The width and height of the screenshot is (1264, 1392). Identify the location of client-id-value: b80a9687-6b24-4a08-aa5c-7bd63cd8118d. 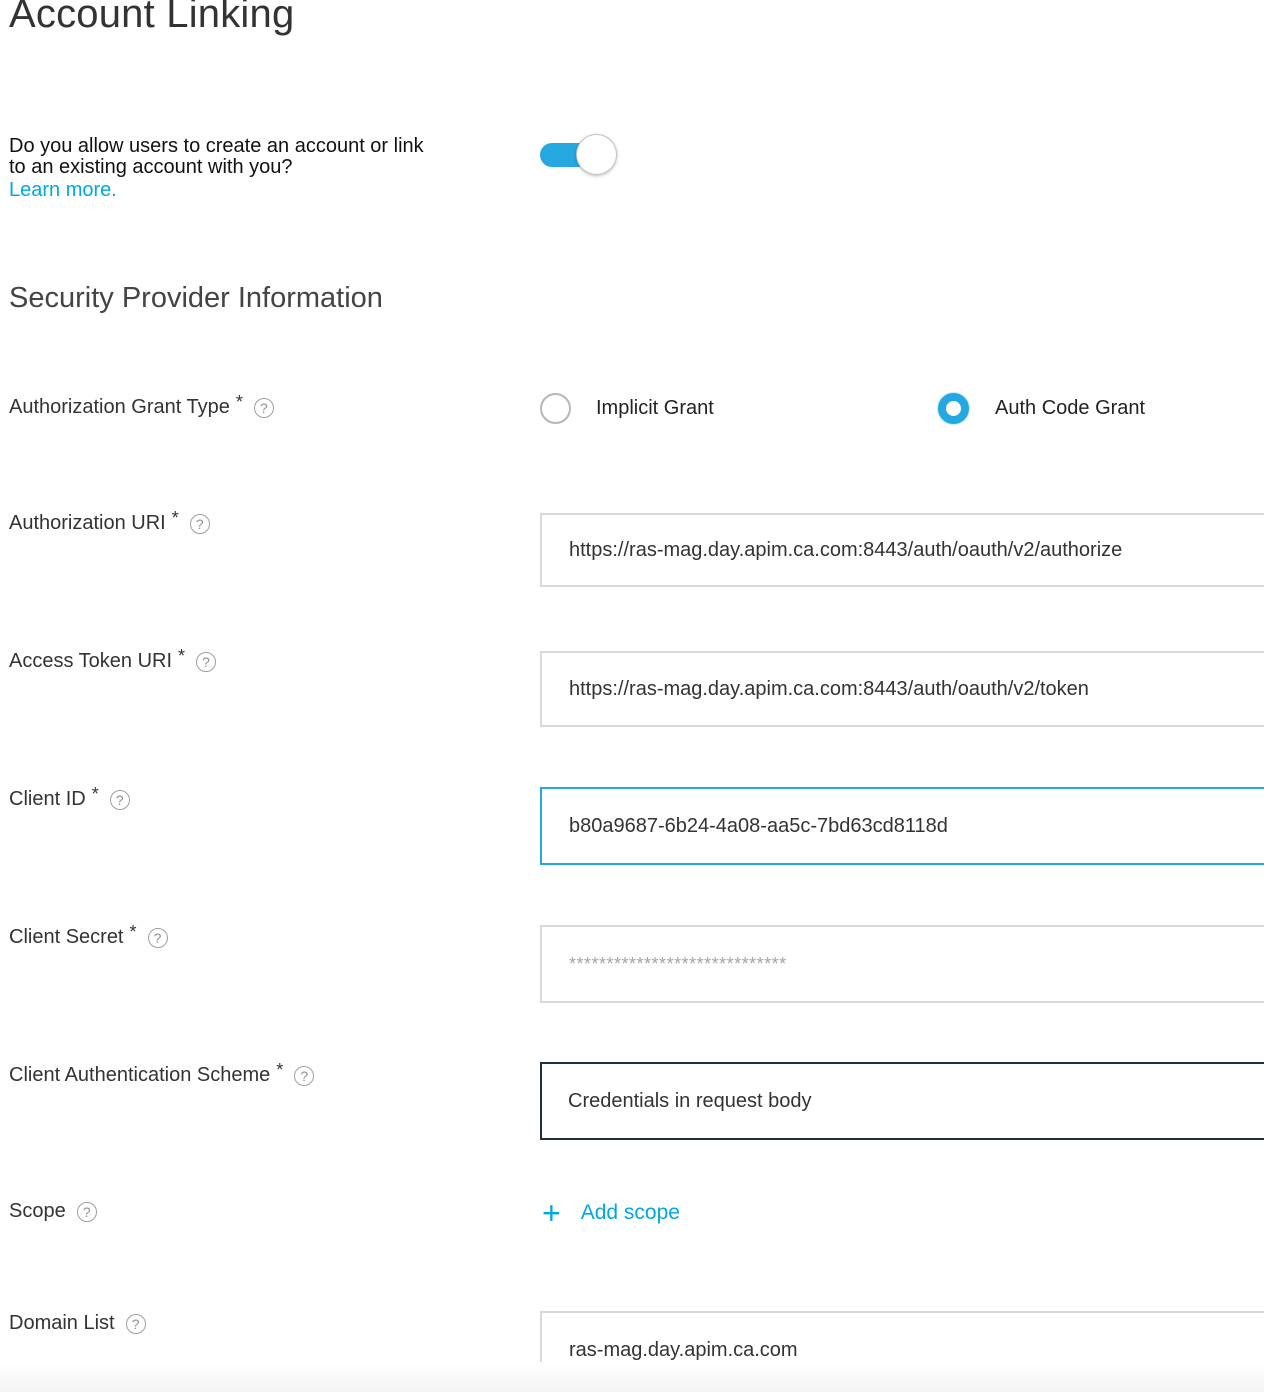
(758, 825).